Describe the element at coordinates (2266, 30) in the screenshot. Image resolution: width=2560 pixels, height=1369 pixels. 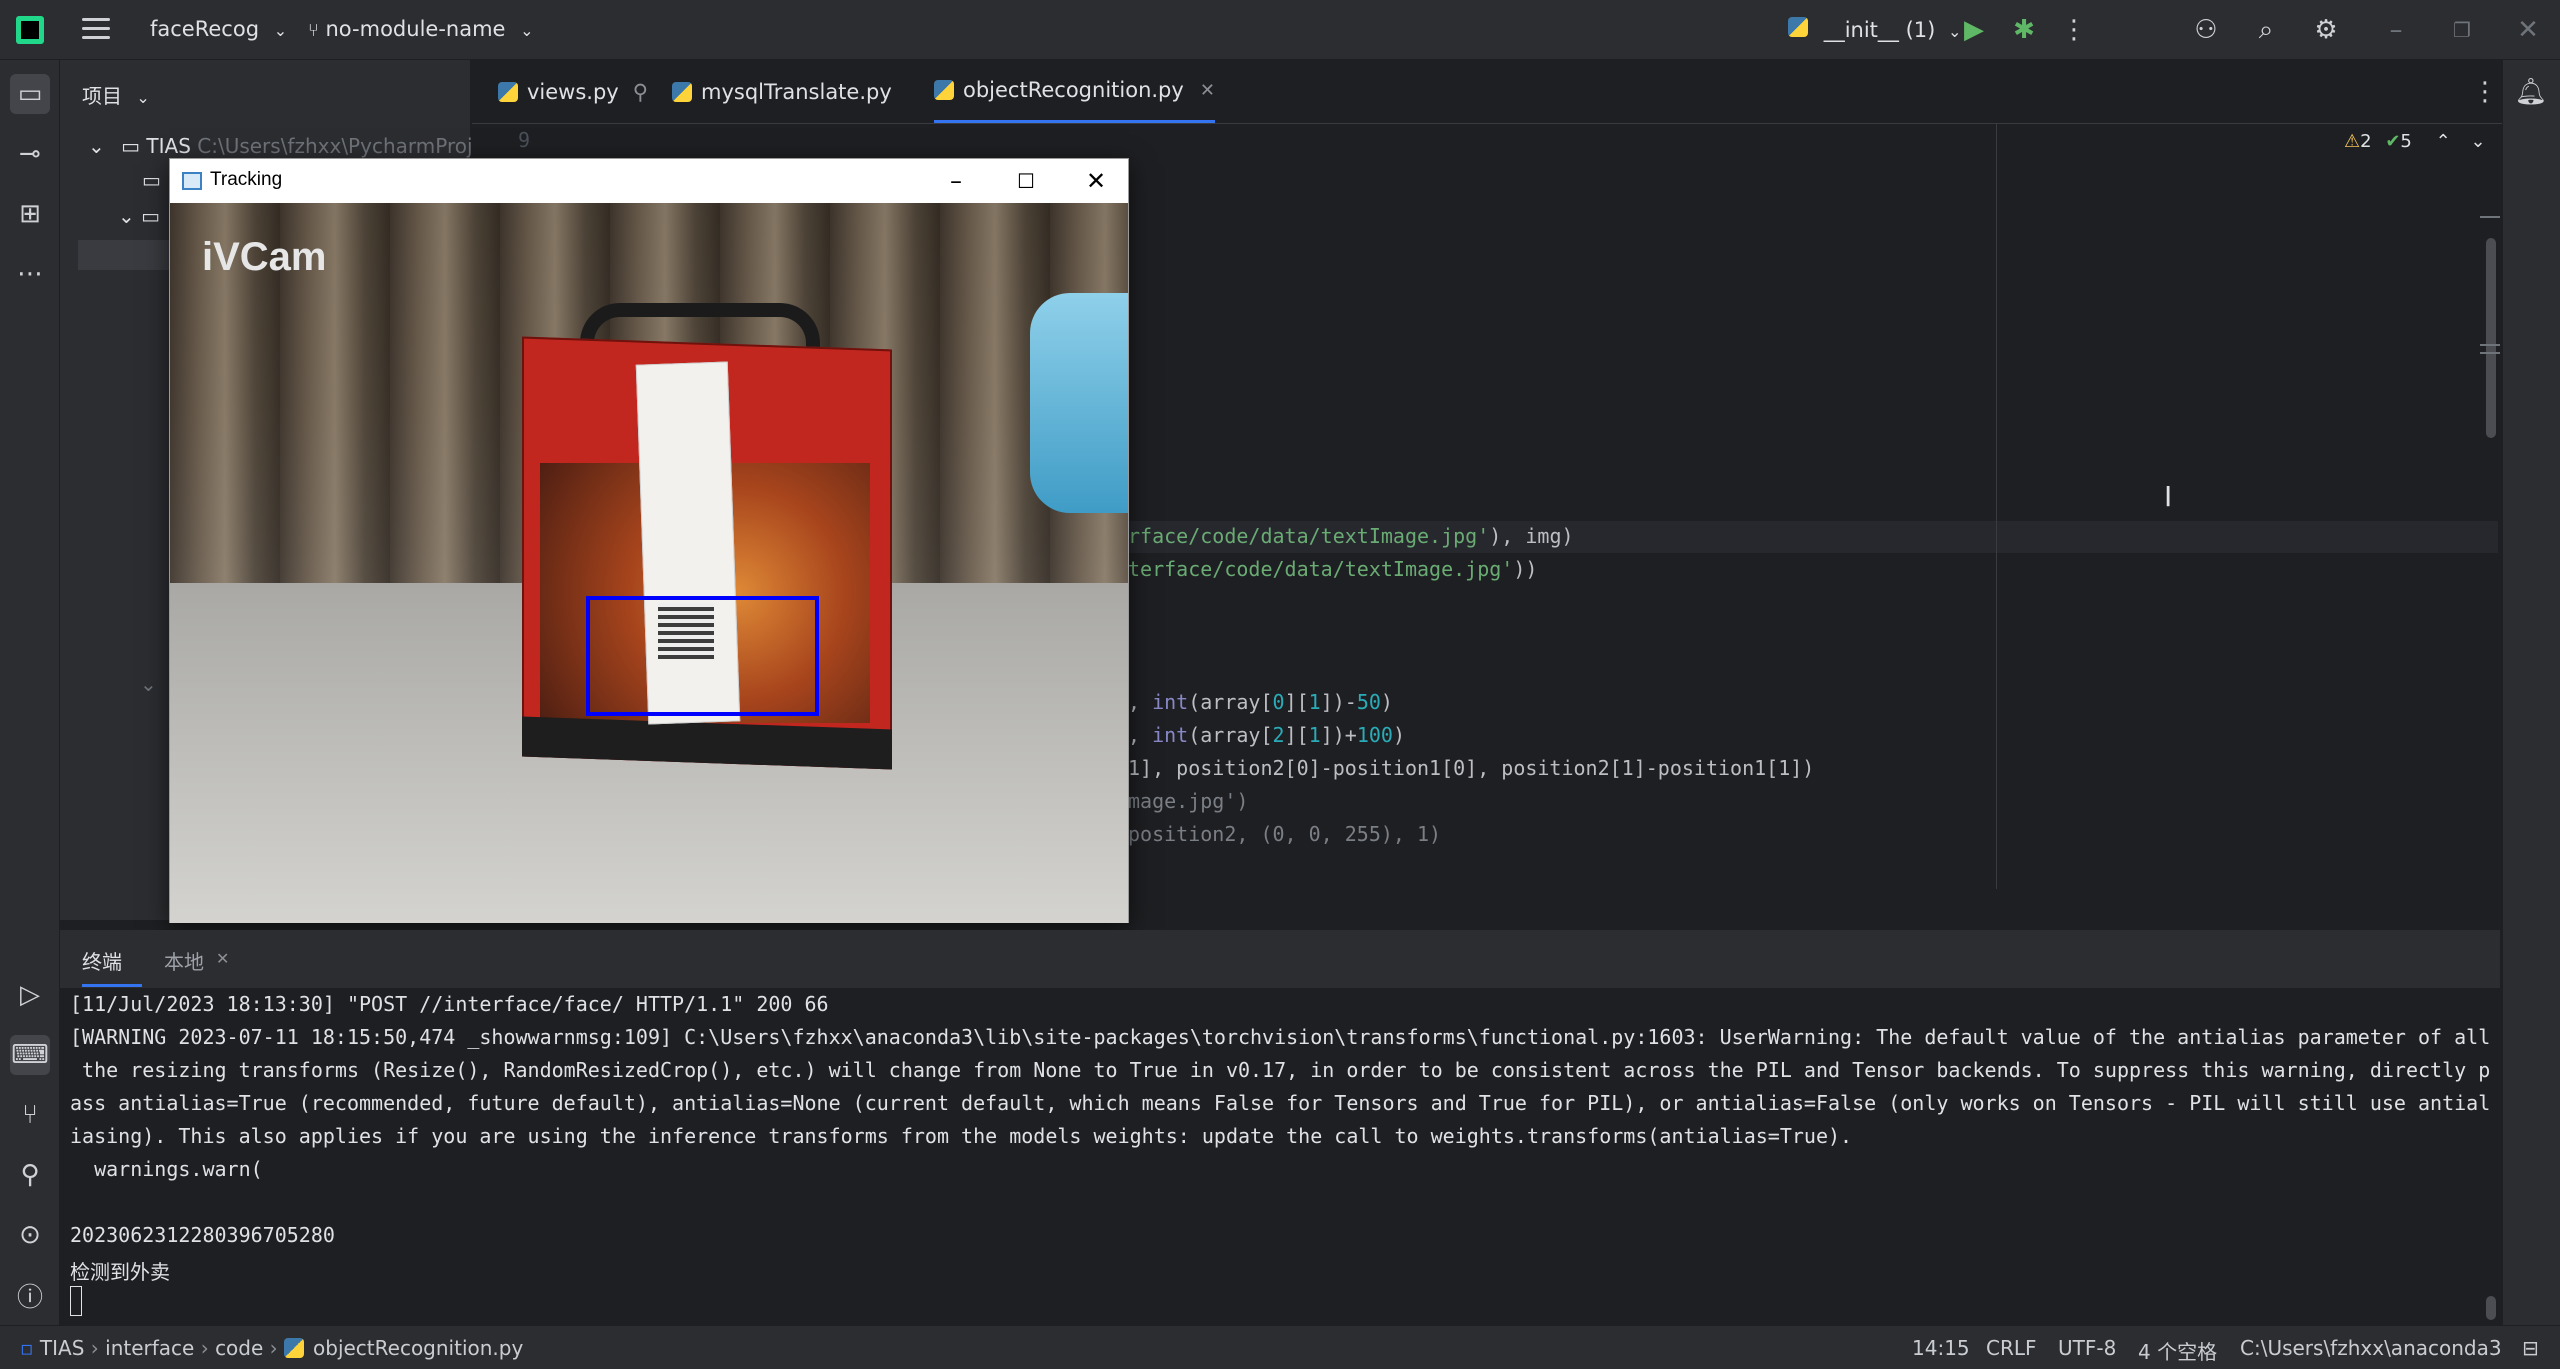
I see `search-icon: ⌕` at that location.